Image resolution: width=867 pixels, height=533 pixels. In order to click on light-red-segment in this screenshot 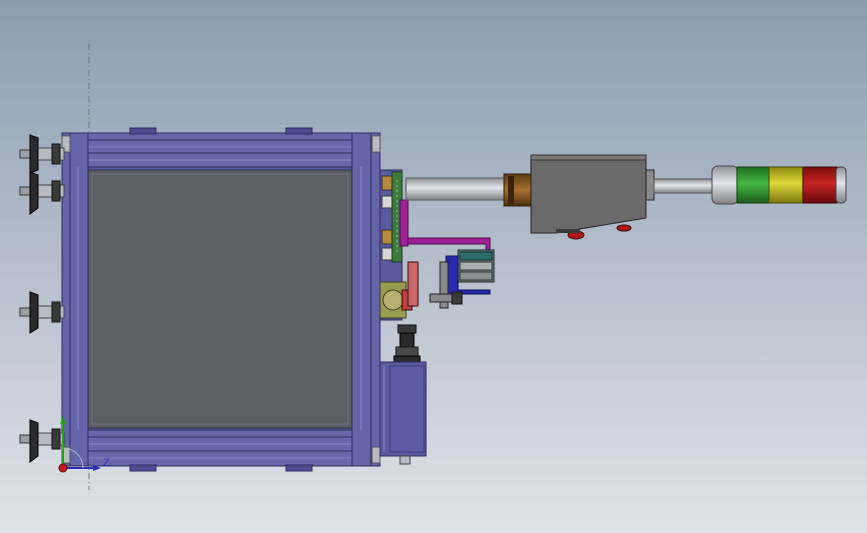, I will do `click(820, 185)`.